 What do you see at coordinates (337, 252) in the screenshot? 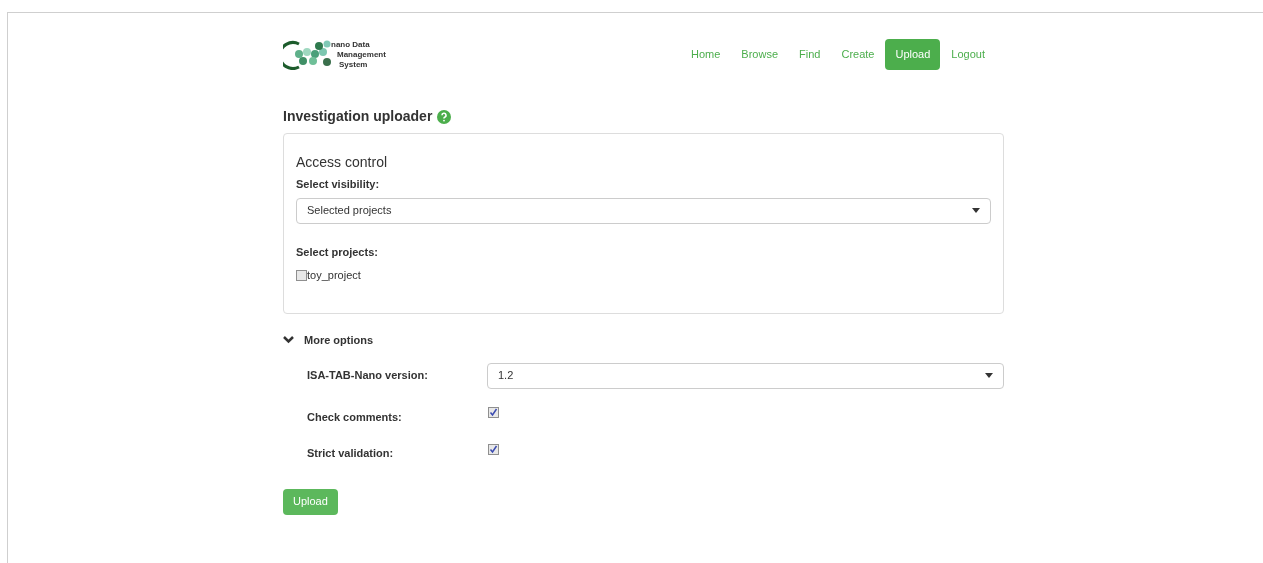
I see `field-label: Select projects:` at bounding box center [337, 252].